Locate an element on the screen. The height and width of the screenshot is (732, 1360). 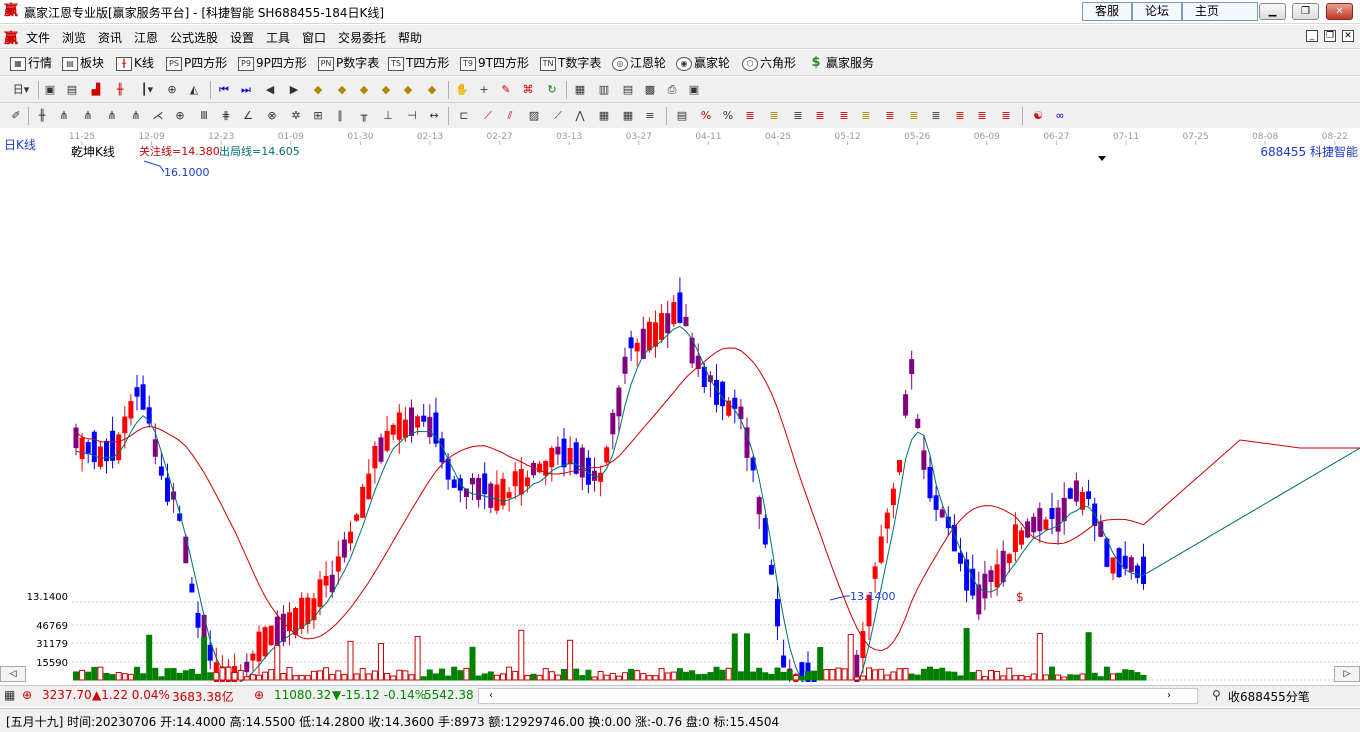
scroll-right-icon: ▶ is located at coordinates (294, 90).